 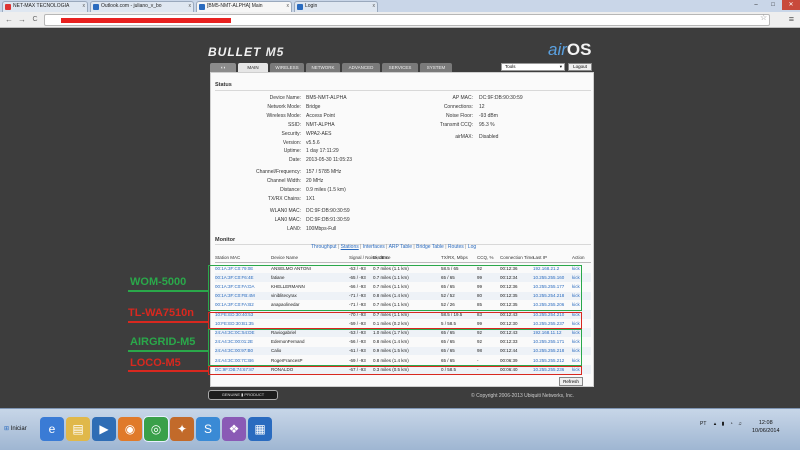 I want to click on tab-system: SYSTEM, so click(x=436, y=67).